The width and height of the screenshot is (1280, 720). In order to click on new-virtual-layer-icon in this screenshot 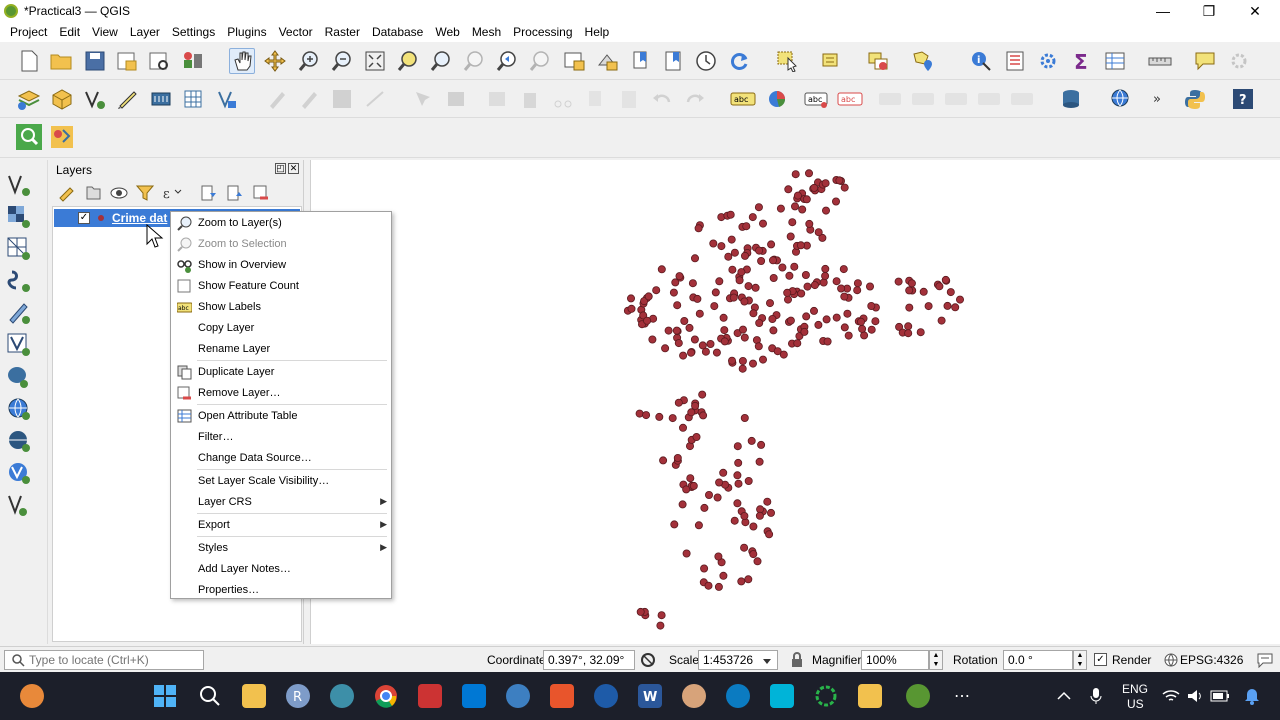, I will do `click(161, 99)`.